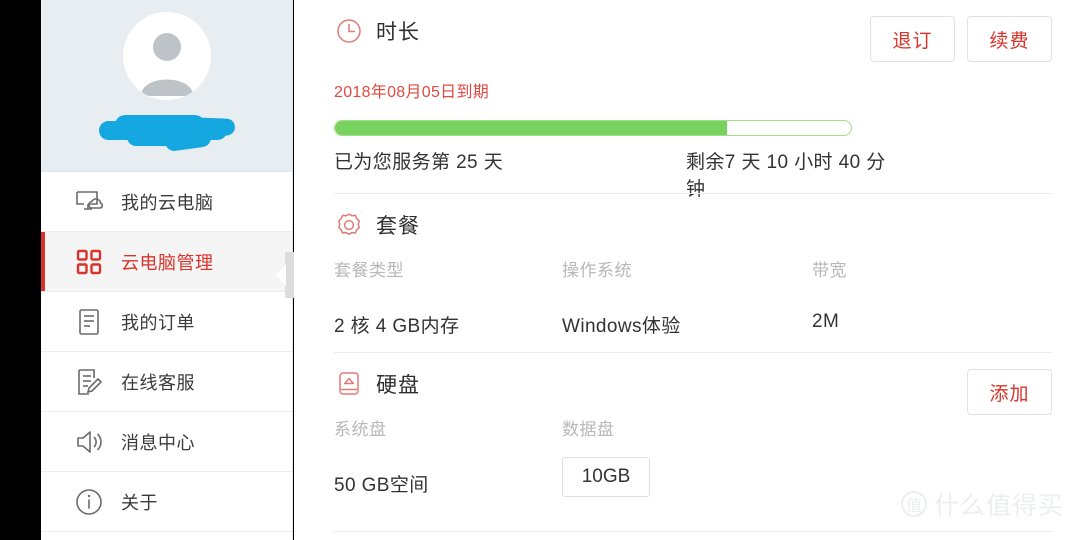 This screenshot has height=540, width=1080. I want to click on disk-column-data: 数据盘 10GB, so click(606, 456).